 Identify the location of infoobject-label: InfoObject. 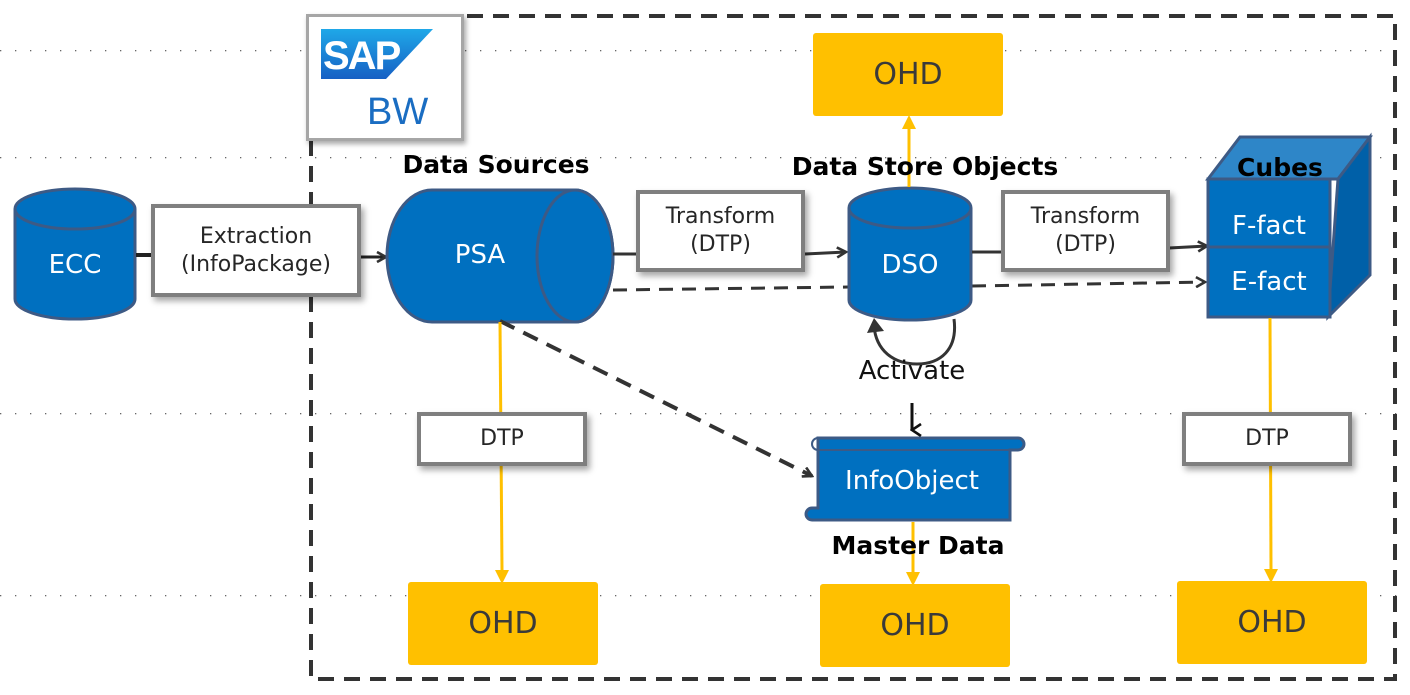
(912, 481).